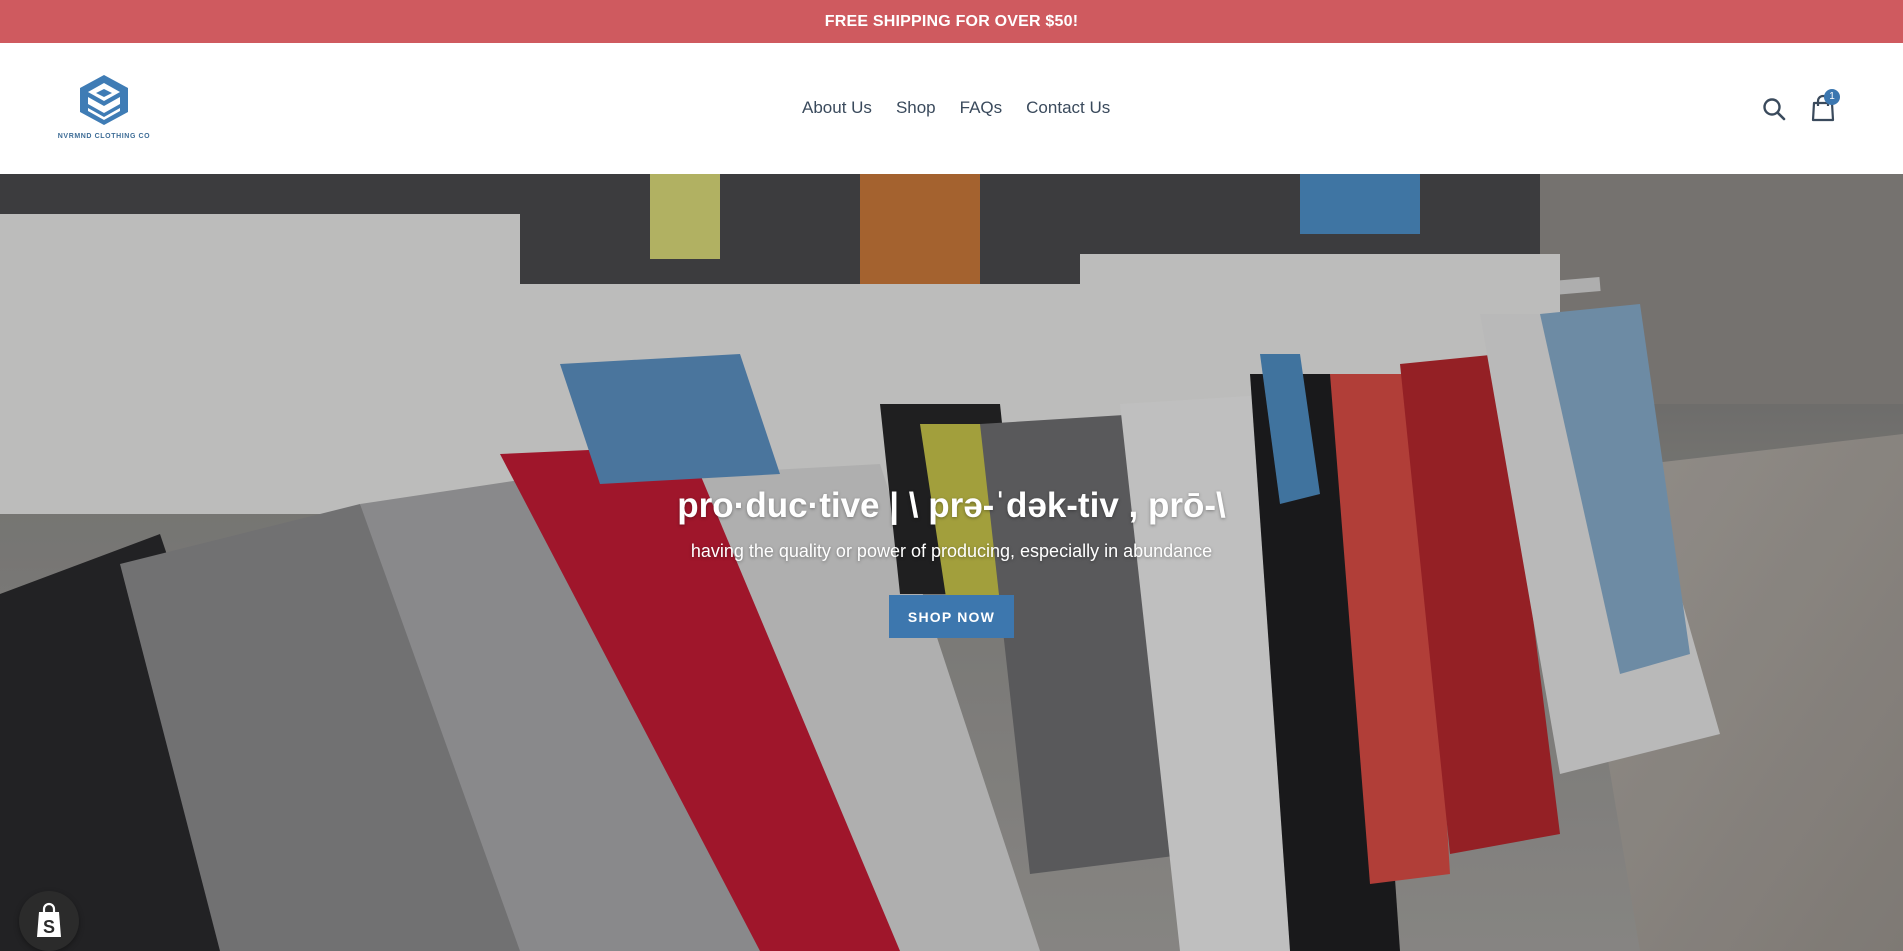 This screenshot has width=1903, height=951. I want to click on hero-title: pro·duc·tive | \ prə-ˈdək-tiv , prō-\, so click(951, 505).